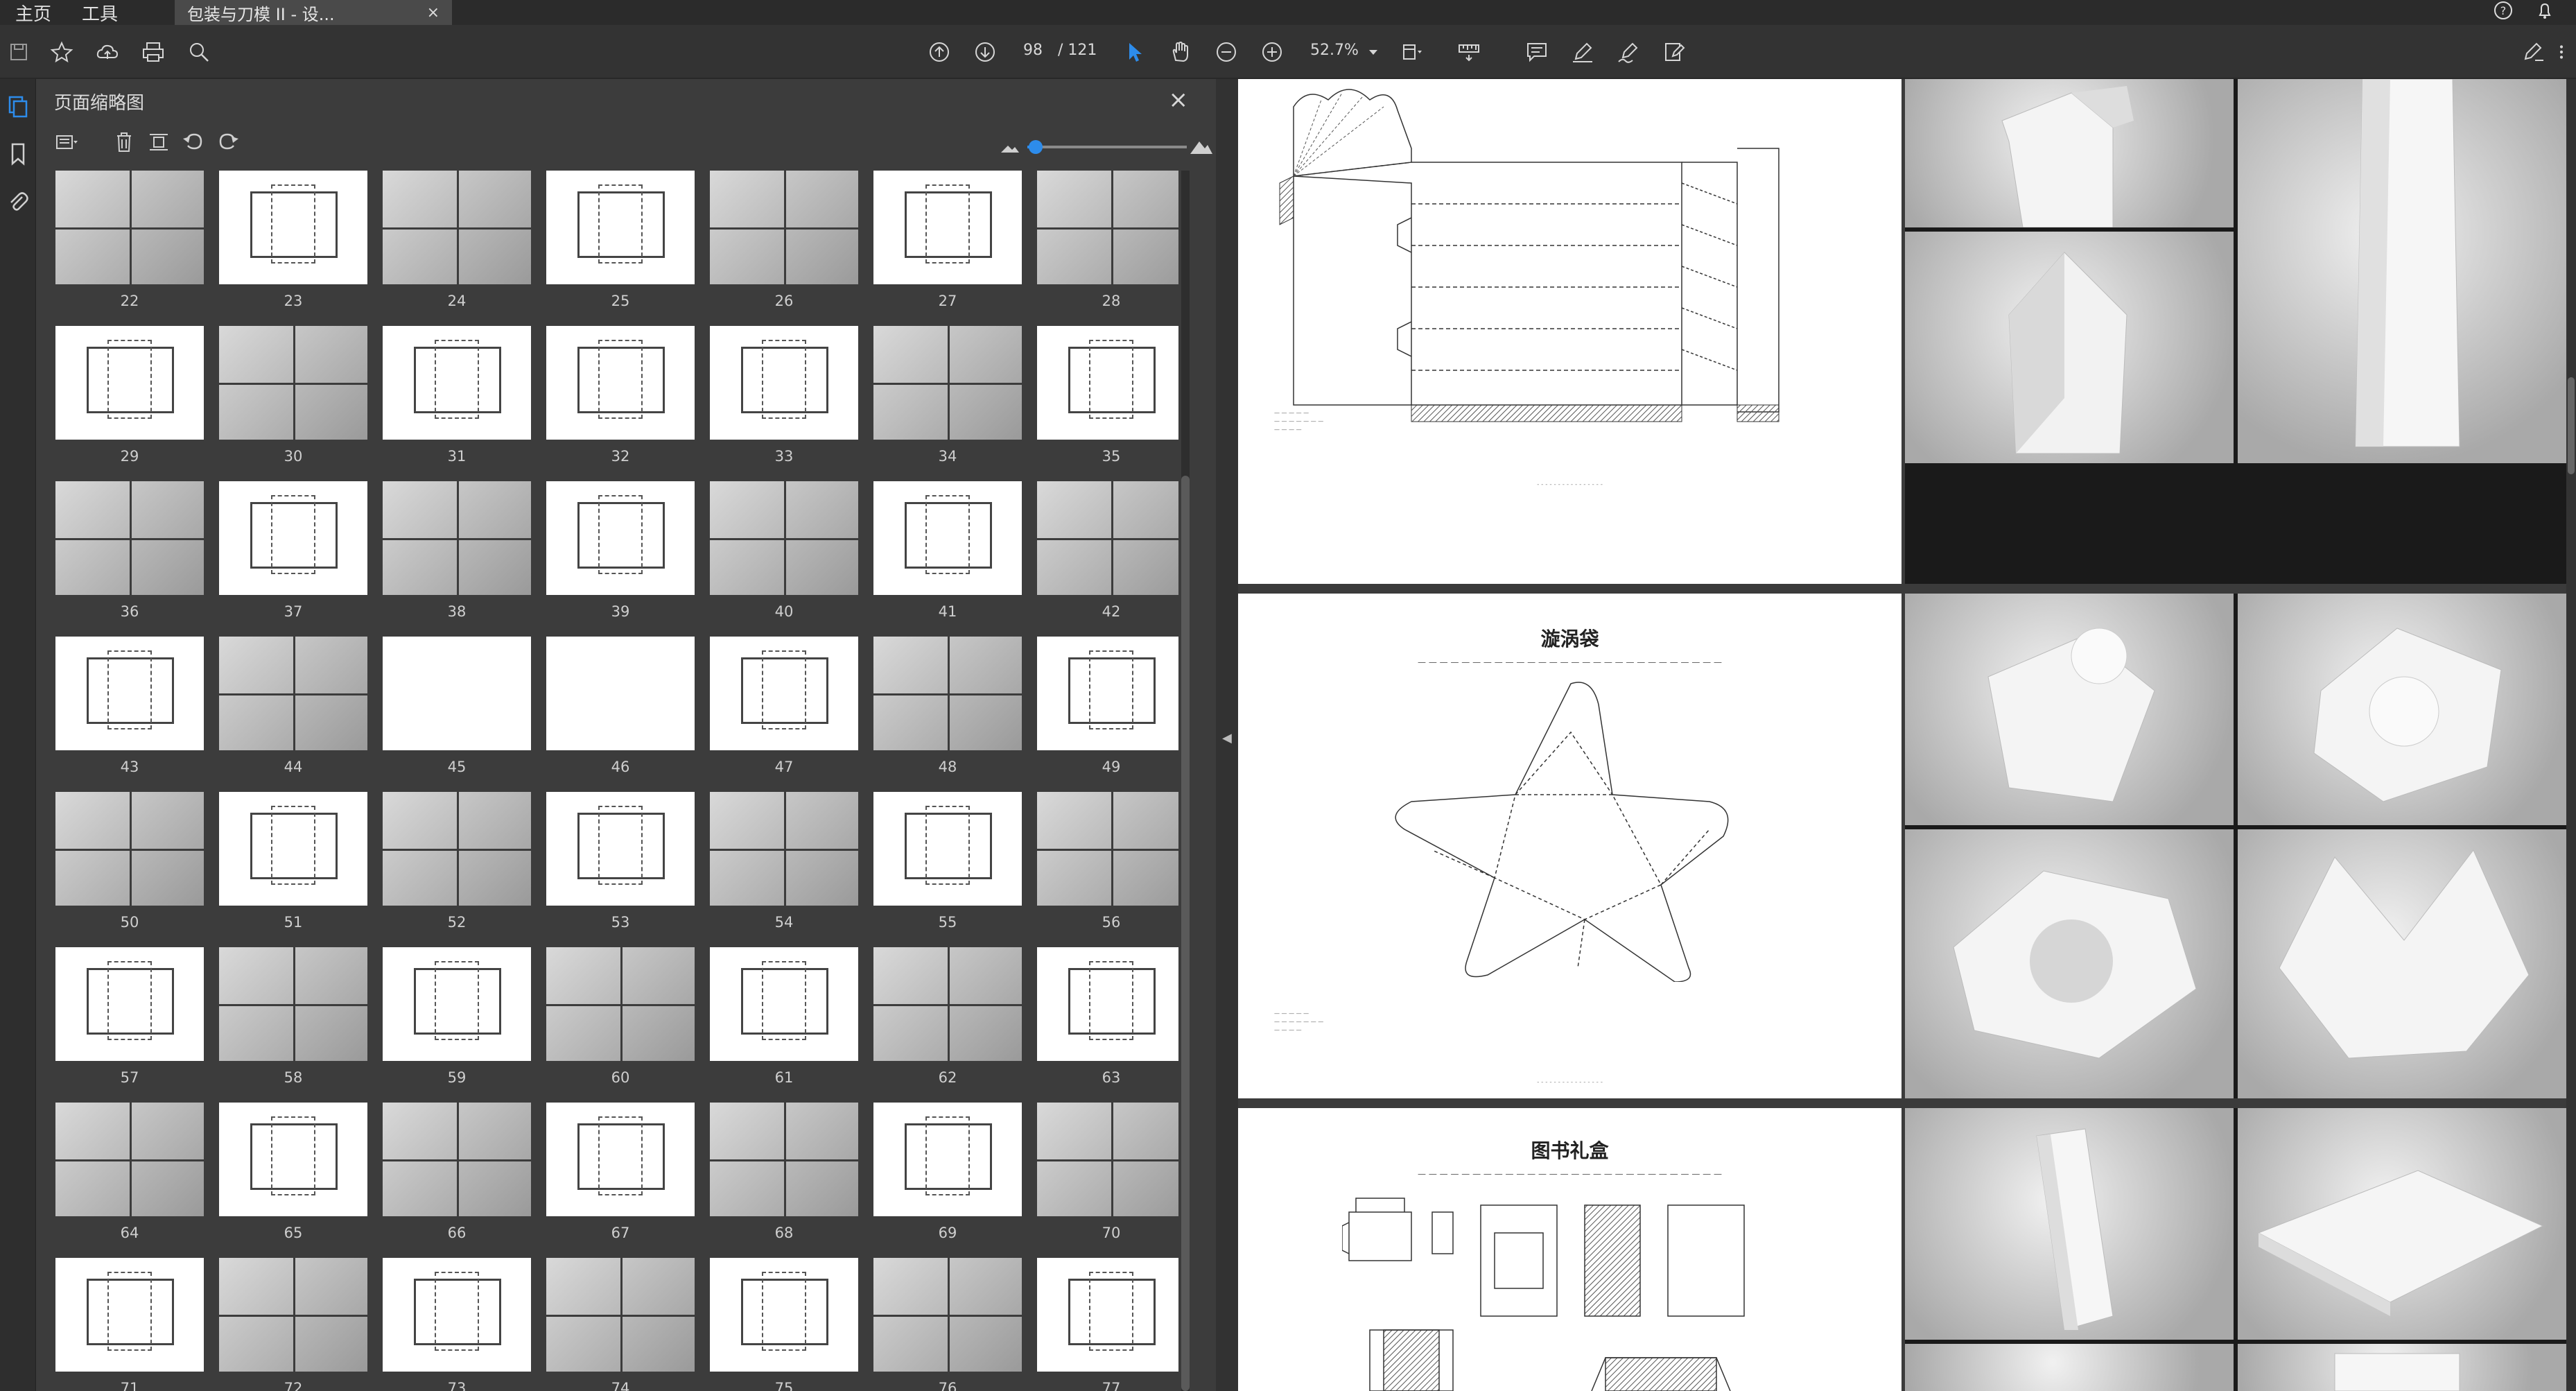 The height and width of the screenshot is (1391, 2576). I want to click on thumbnail-panel-scrollbar, so click(1185, 781).